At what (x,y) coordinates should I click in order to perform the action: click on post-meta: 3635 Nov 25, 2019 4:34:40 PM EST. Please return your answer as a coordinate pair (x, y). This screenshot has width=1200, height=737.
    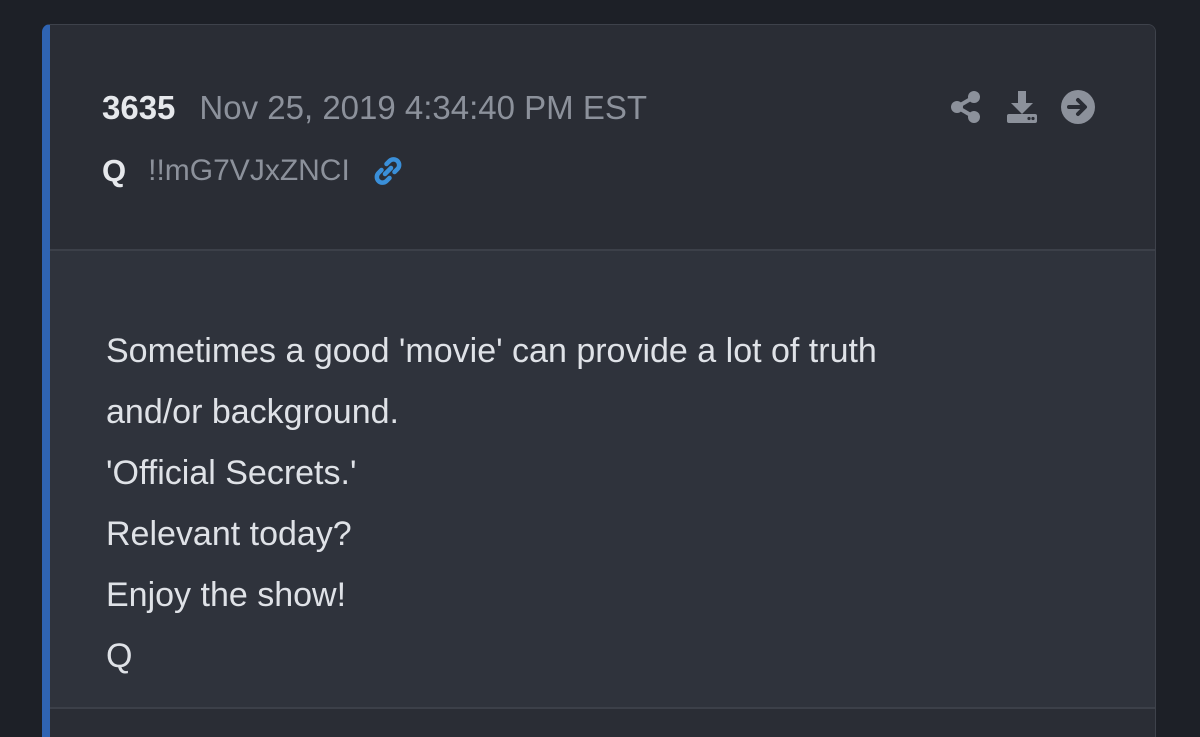
    Looking at the image, I should click on (374, 108).